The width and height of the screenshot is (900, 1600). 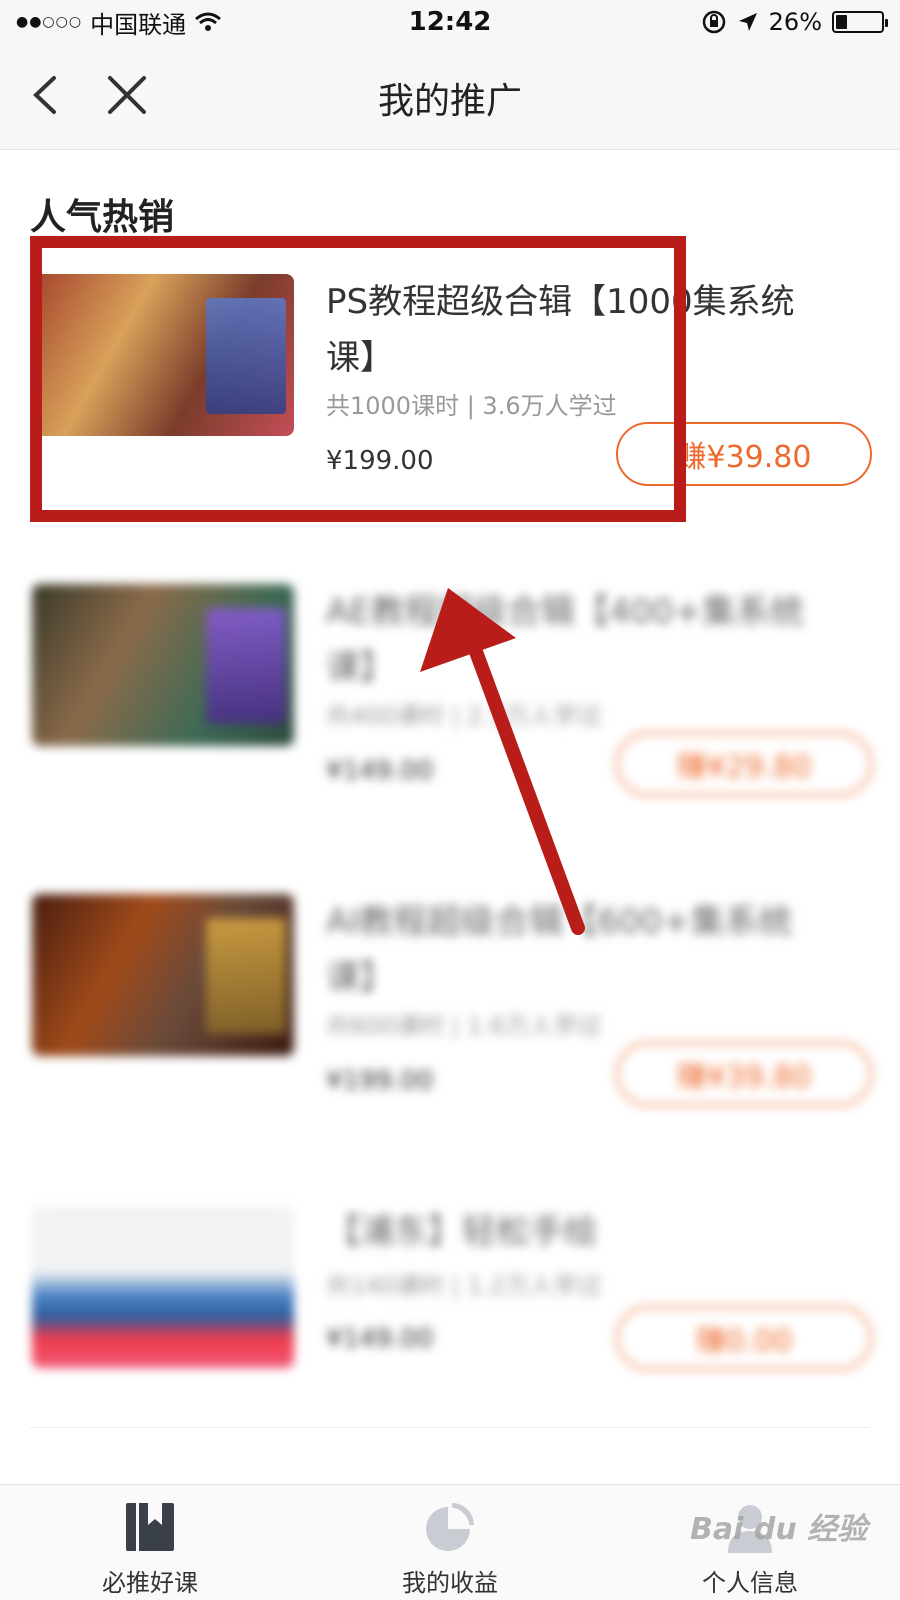 What do you see at coordinates (464, 1026) in the screenshot?
I see `course-meta: 共600课时 | 1.6万人学过` at bounding box center [464, 1026].